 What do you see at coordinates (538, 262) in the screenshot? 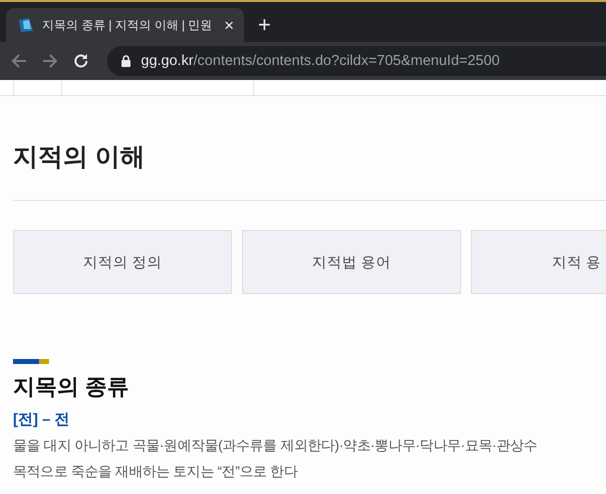
I see `menu-button: 지적 용` at bounding box center [538, 262].